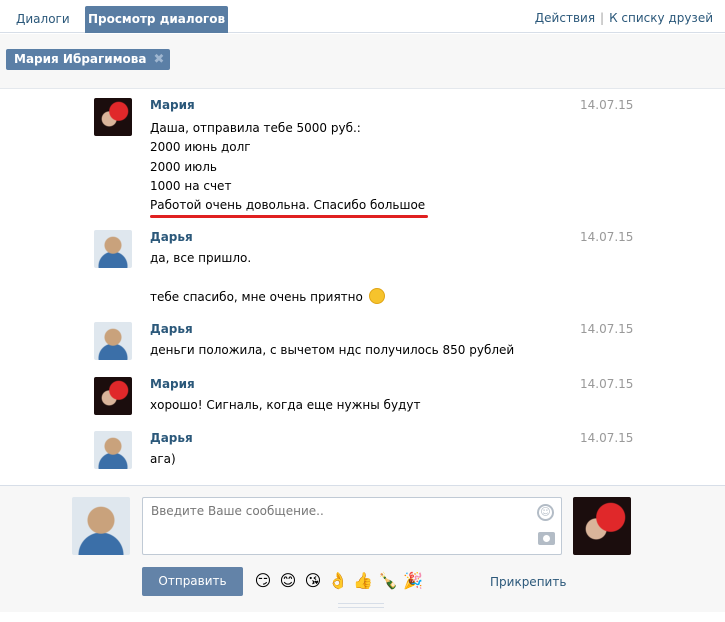 The height and width of the screenshot is (622, 725). I want to click on message-text: хорошо! Сигналь, когда еще нужны будут, so click(285, 405).